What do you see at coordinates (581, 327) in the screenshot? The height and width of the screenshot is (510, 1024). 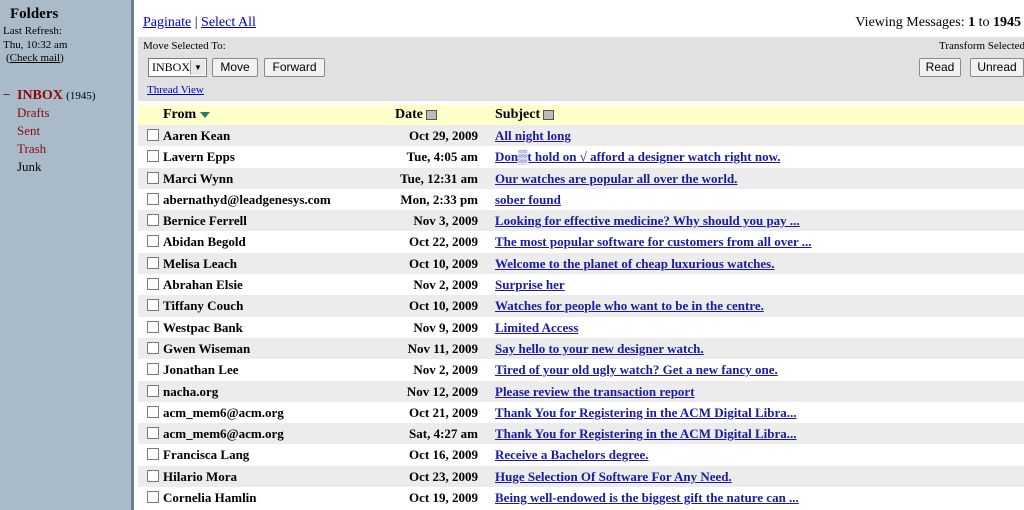 I see `table-row: Westpac Bank Nov 9, 2009 Limited Access` at bounding box center [581, 327].